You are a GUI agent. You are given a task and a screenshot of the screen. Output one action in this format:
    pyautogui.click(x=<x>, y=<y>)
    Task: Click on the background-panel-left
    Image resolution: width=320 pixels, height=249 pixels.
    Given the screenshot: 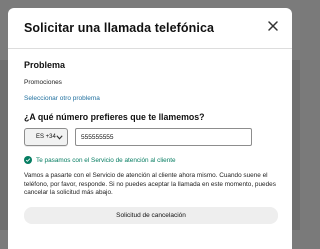 What is the action you would take?
    pyautogui.click(x=4, y=145)
    